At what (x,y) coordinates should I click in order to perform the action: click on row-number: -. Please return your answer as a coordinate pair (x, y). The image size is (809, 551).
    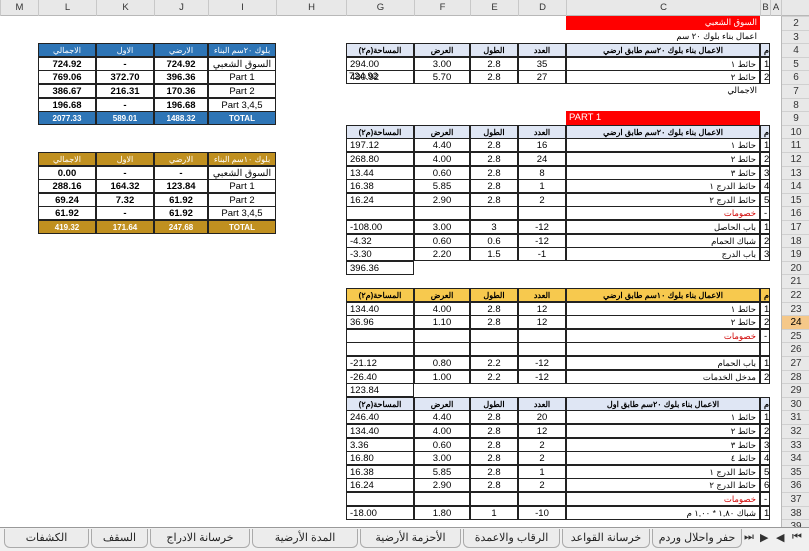
    Looking at the image, I should click on (765, 499).